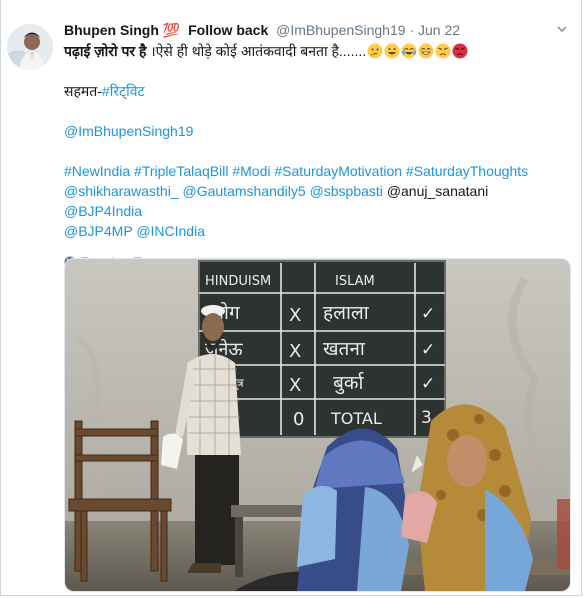 The height and width of the screenshot is (598, 584). Describe the element at coordinates (298, 419) in the screenshot. I see `board-cell: 0` at that location.